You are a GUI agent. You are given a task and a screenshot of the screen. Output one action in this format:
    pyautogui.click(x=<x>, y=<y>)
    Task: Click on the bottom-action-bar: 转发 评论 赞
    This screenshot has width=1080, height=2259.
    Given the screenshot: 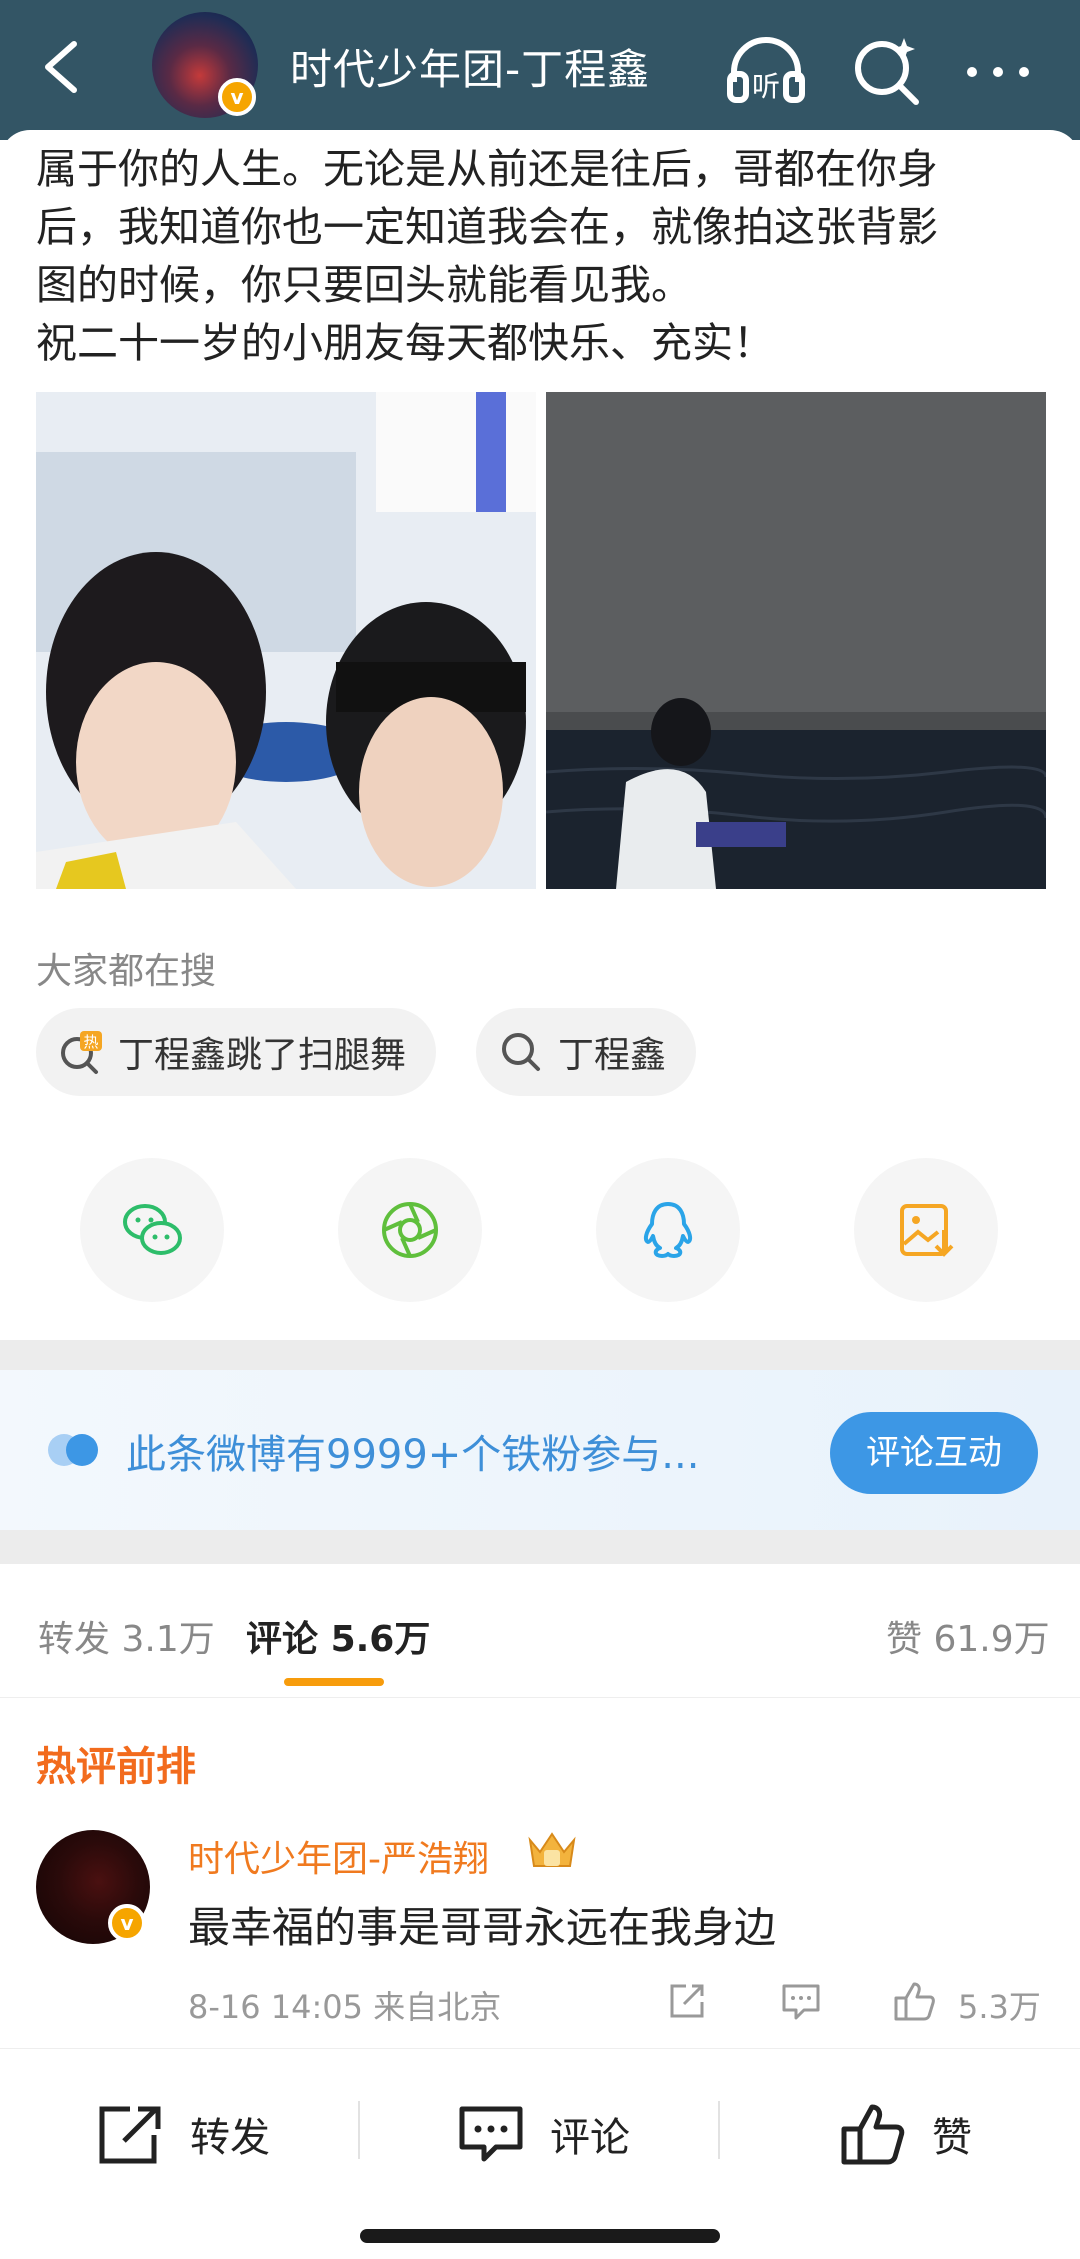 What is the action you would take?
    pyautogui.click(x=540, y=2153)
    